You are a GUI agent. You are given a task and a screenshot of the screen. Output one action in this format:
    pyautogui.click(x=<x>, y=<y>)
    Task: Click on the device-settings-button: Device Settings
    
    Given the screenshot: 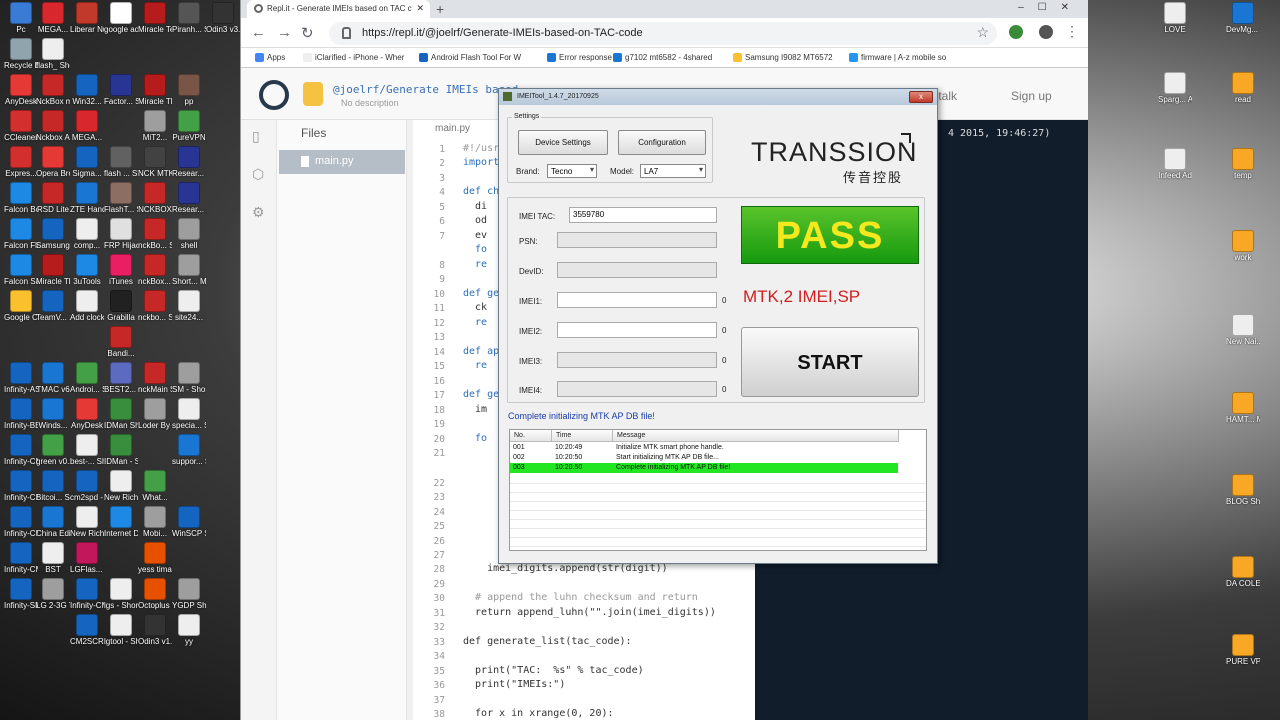 What is the action you would take?
    pyautogui.click(x=563, y=142)
    